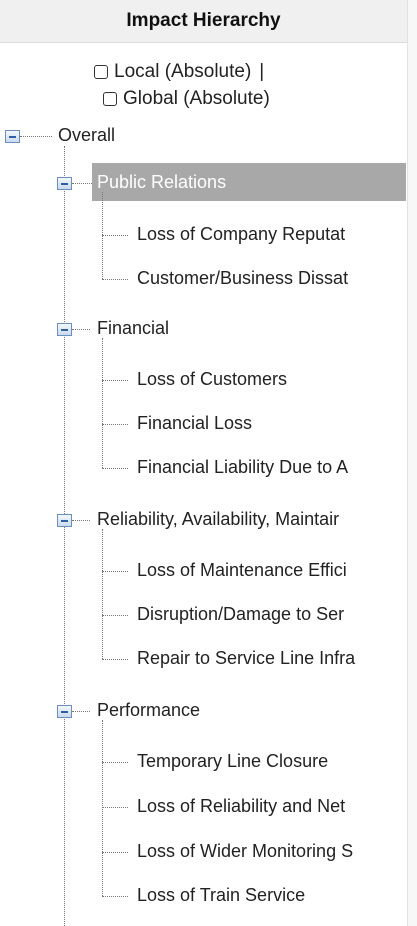 This screenshot has height=926, width=417. What do you see at coordinates (212, 379) in the screenshot?
I see `tree-leaf: Loss of Customers` at bounding box center [212, 379].